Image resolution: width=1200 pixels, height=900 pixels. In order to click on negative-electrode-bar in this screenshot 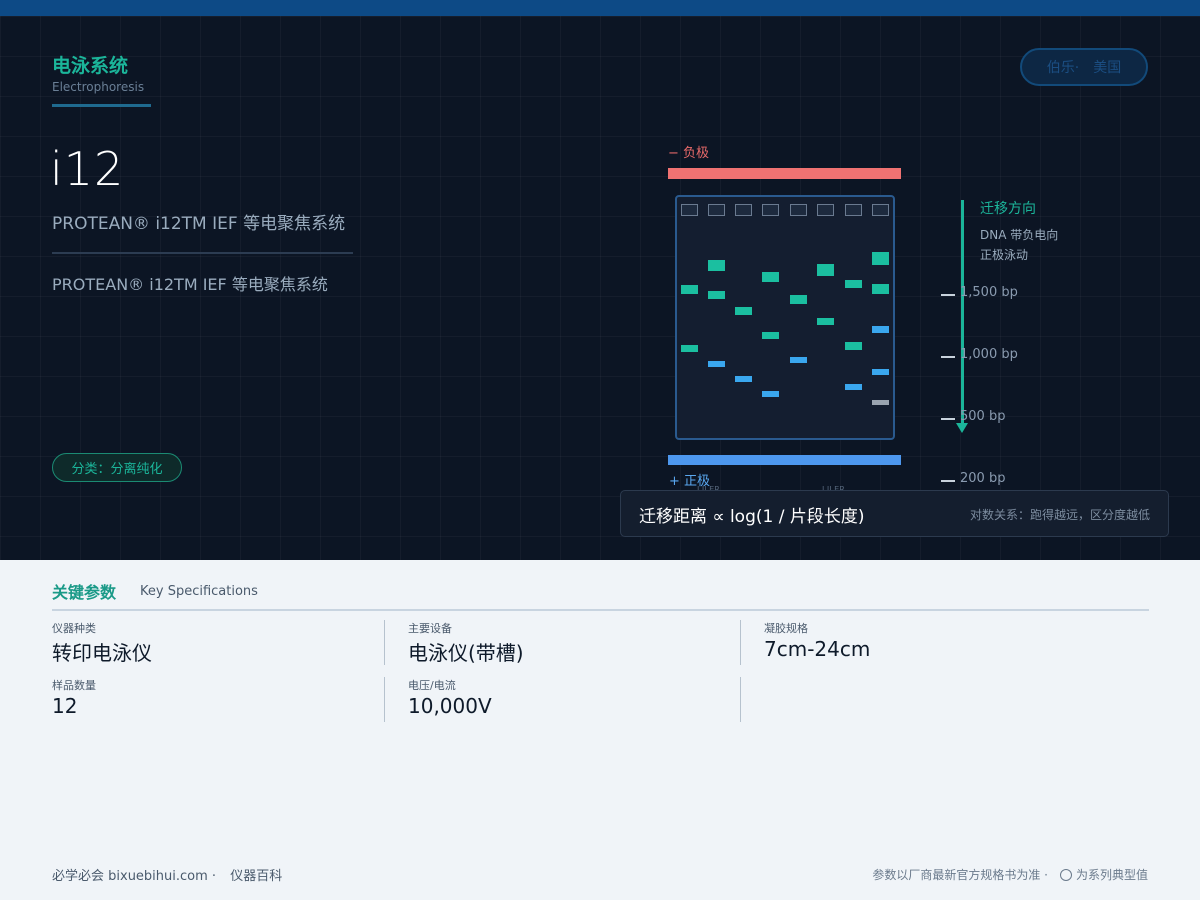, I will do `click(784, 173)`.